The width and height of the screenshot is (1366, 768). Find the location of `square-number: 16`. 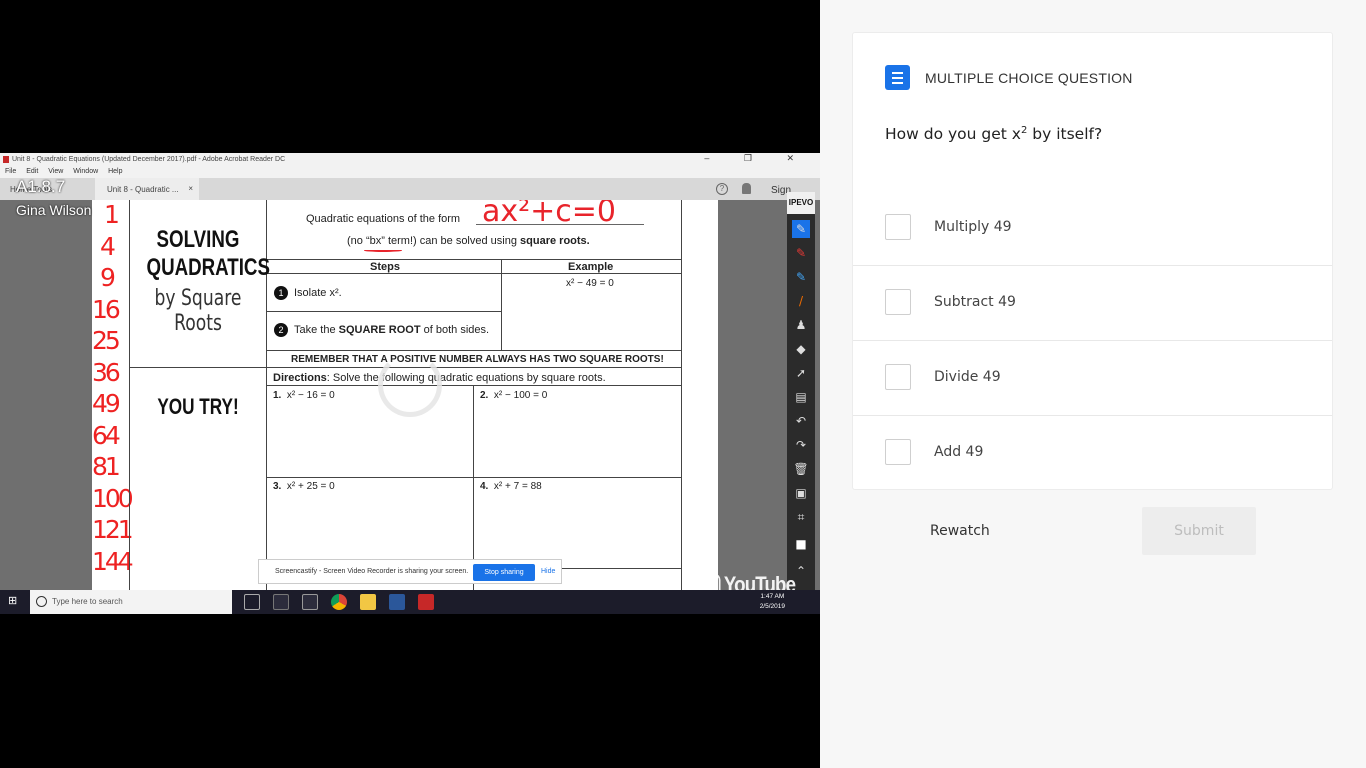

square-number: 16 is located at coordinates (106, 309).